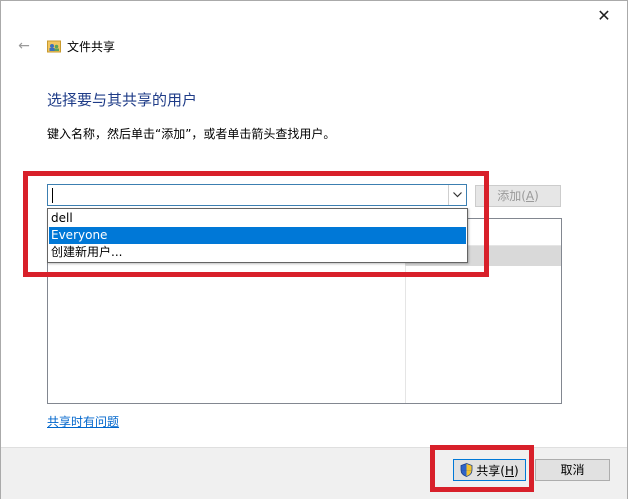 The height and width of the screenshot is (499, 628). I want to click on close-icon: ✕, so click(604, 15).